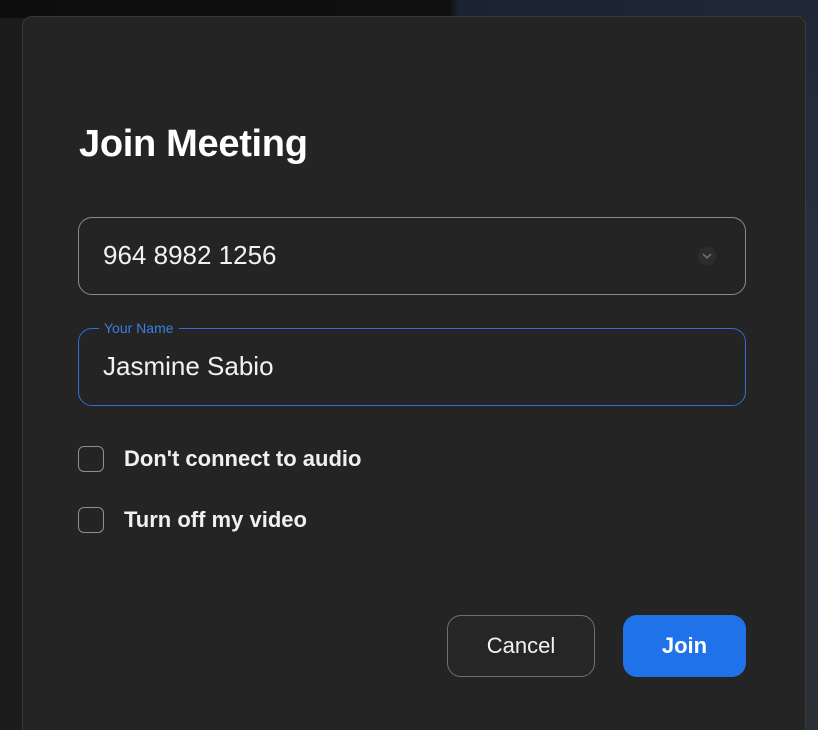  What do you see at coordinates (188, 366) in the screenshot?
I see `your-name-input: Jasmine Sabio` at bounding box center [188, 366].